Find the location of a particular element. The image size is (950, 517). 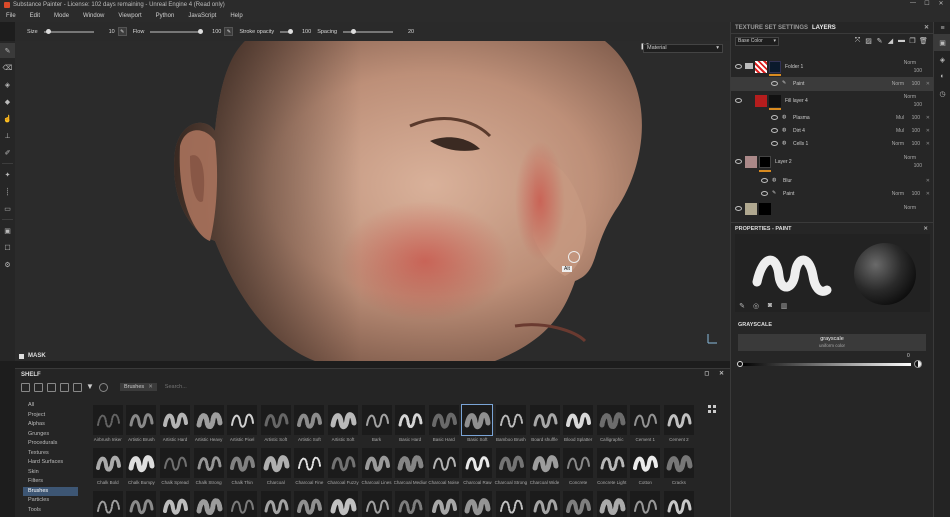

brush-item: Concrete is located at coordinates (578, 469).